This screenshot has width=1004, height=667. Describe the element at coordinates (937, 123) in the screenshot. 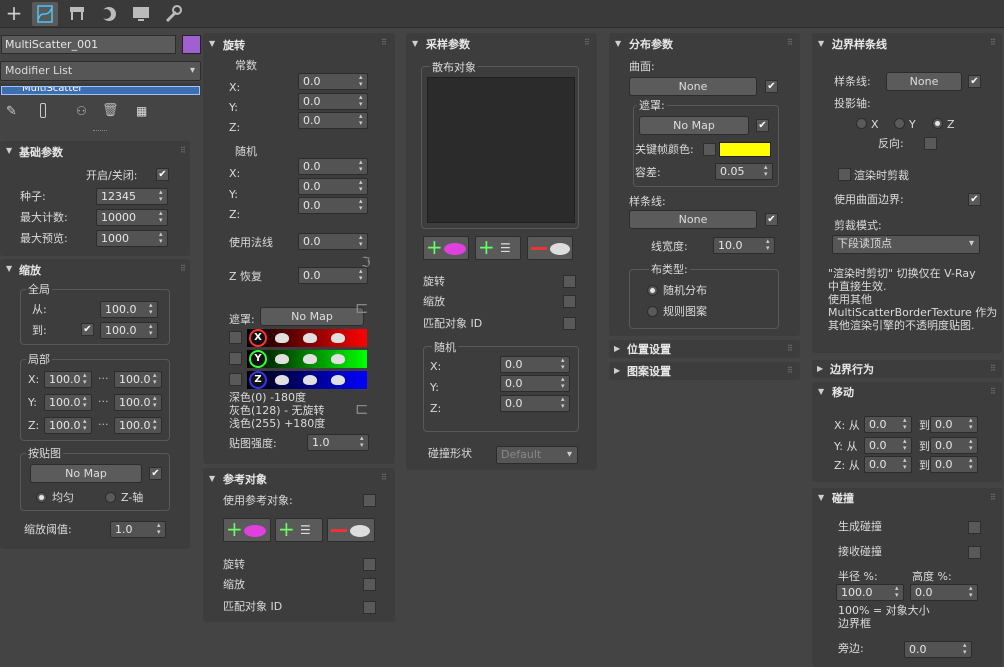

I see `proj-z-radio` at that location.